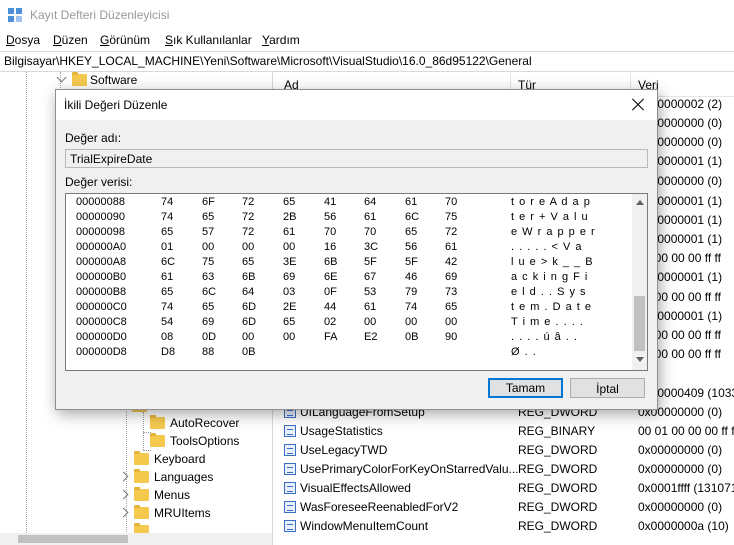 This screenshot has height=545, width=734. Describe the element at coordinates (101, 262) in the screenshot. I see `hex-address: 000000A8` at that location.